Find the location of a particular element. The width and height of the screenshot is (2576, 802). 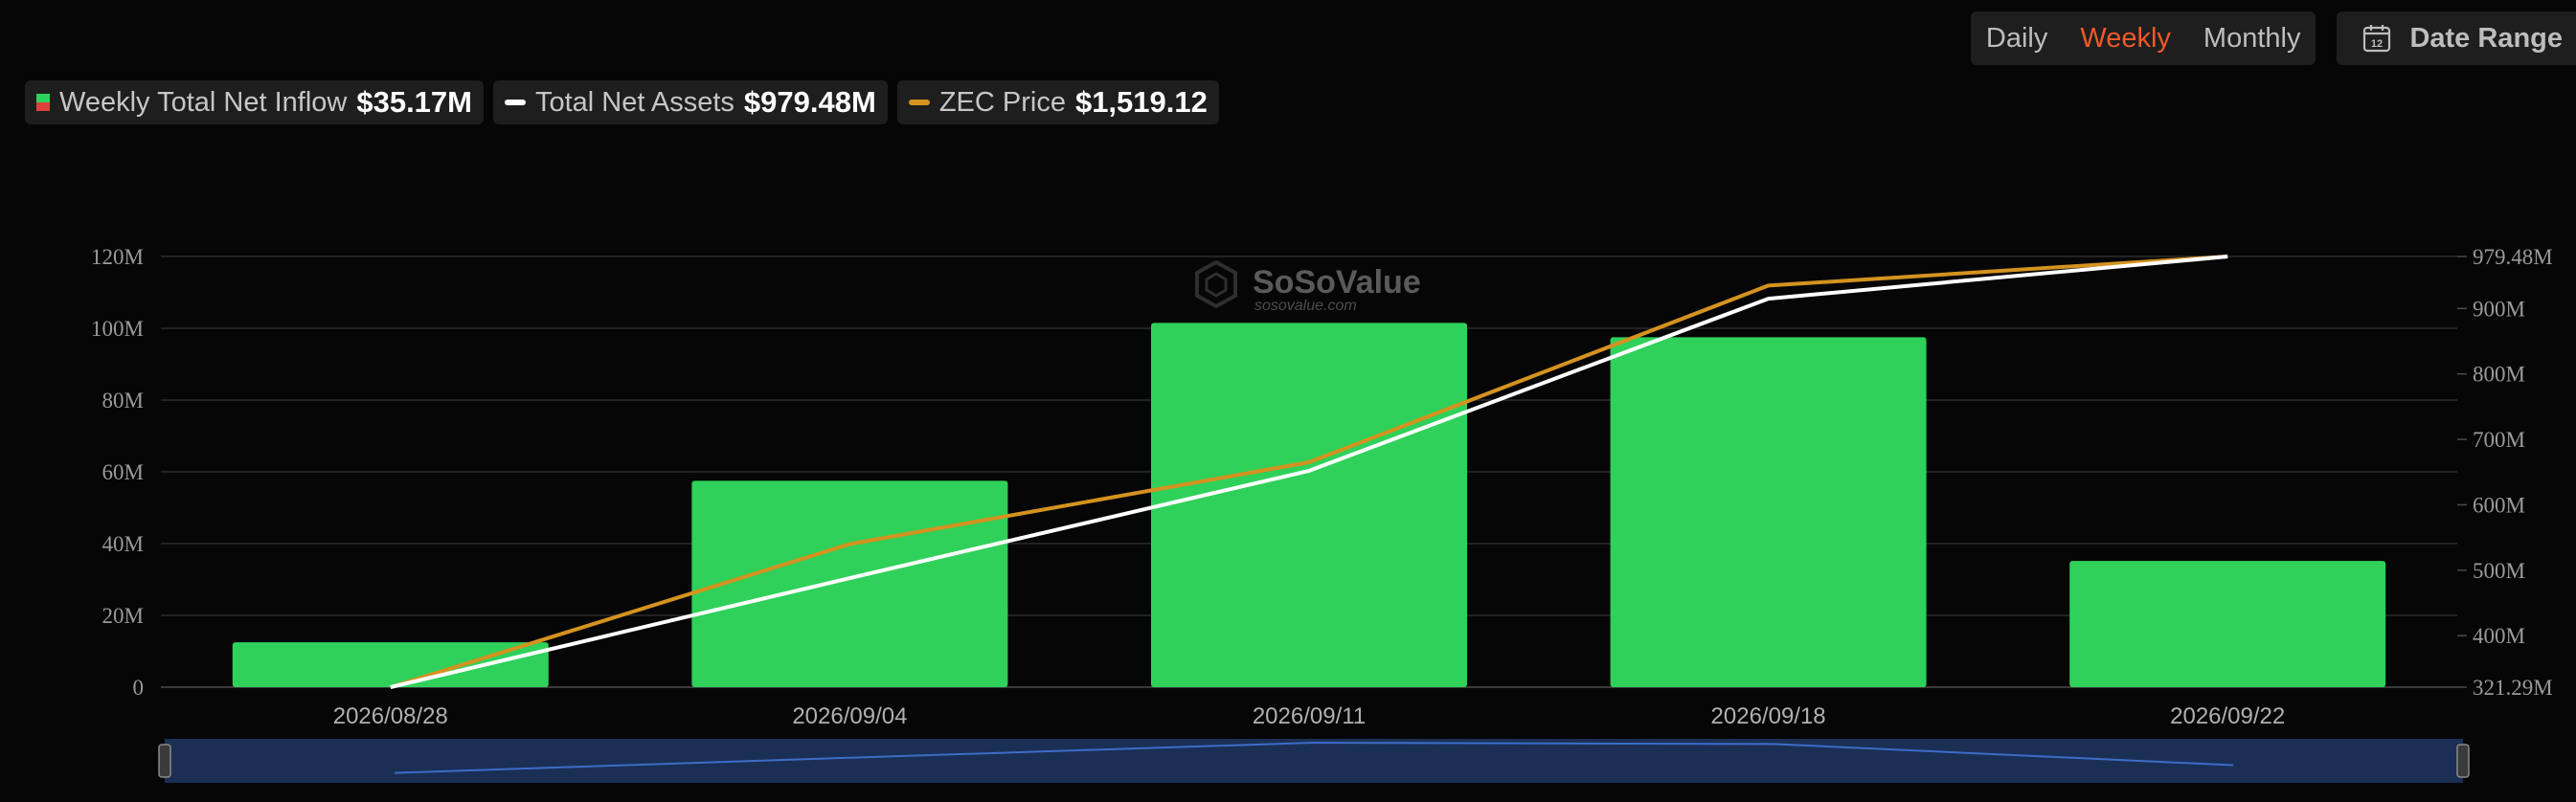

watermark-brand: SoSoValue is located at coordinates (1337, 282).